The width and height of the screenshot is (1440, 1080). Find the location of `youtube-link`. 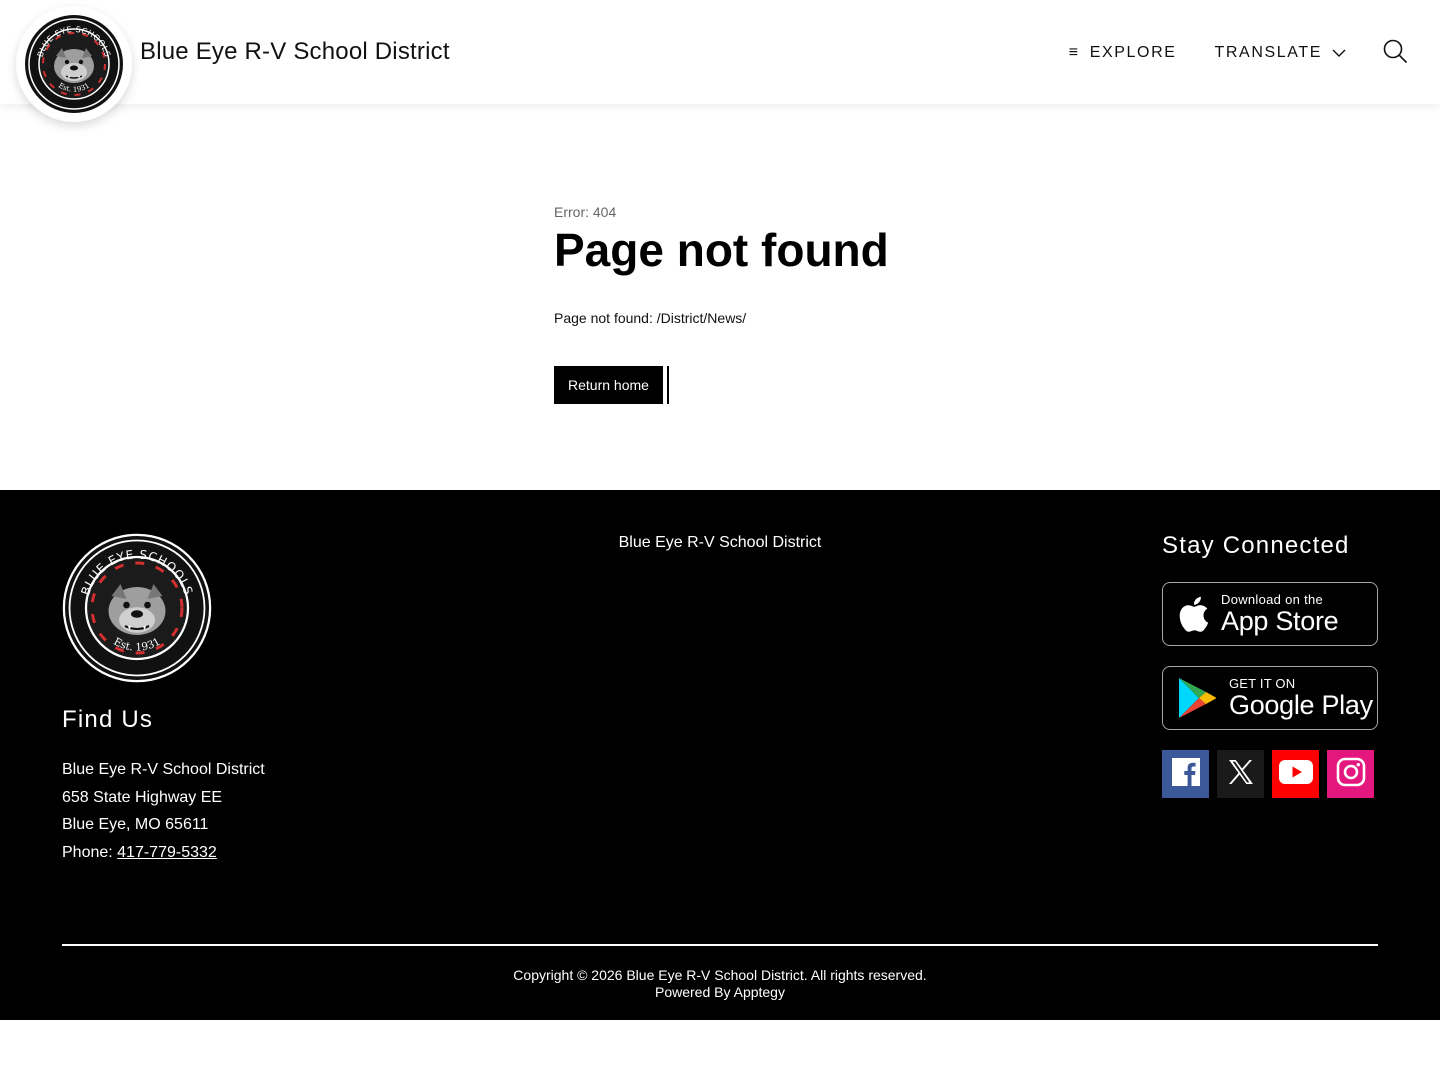

youtube-link is located at coordinates (1295, 774).